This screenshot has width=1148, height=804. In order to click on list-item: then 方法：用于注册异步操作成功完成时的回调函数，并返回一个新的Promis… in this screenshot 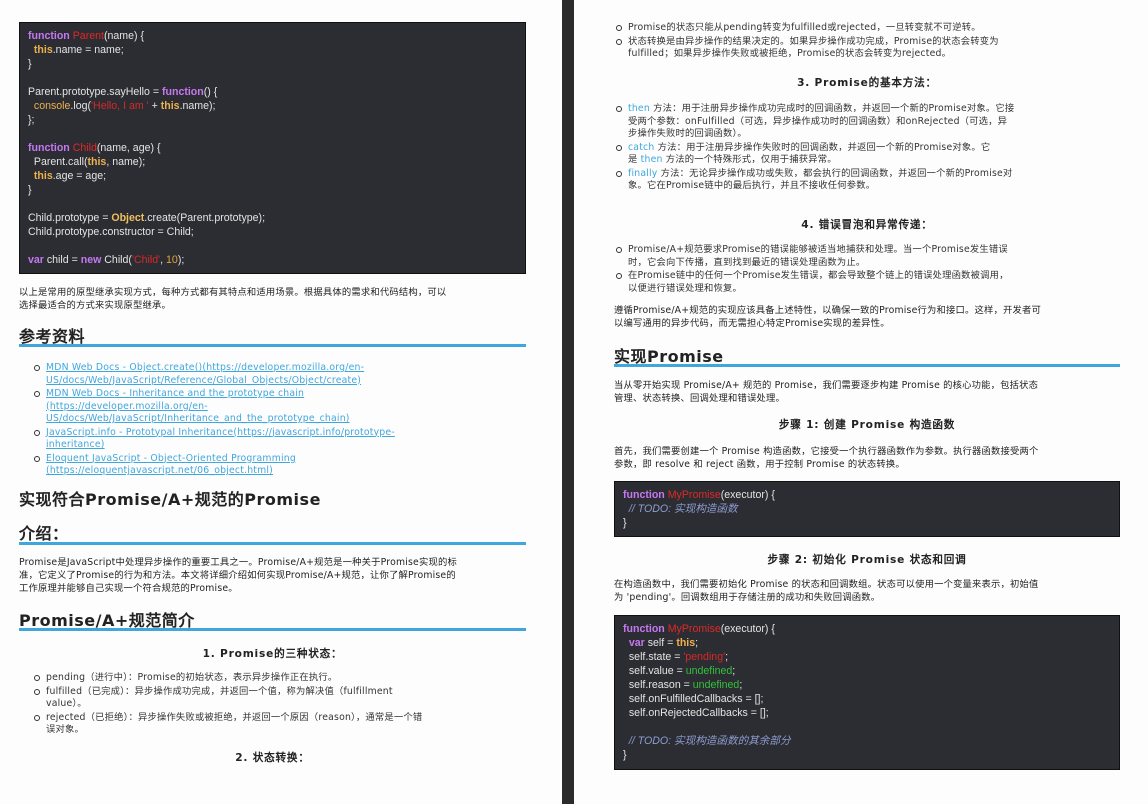, I will do `click(867, 122)`.